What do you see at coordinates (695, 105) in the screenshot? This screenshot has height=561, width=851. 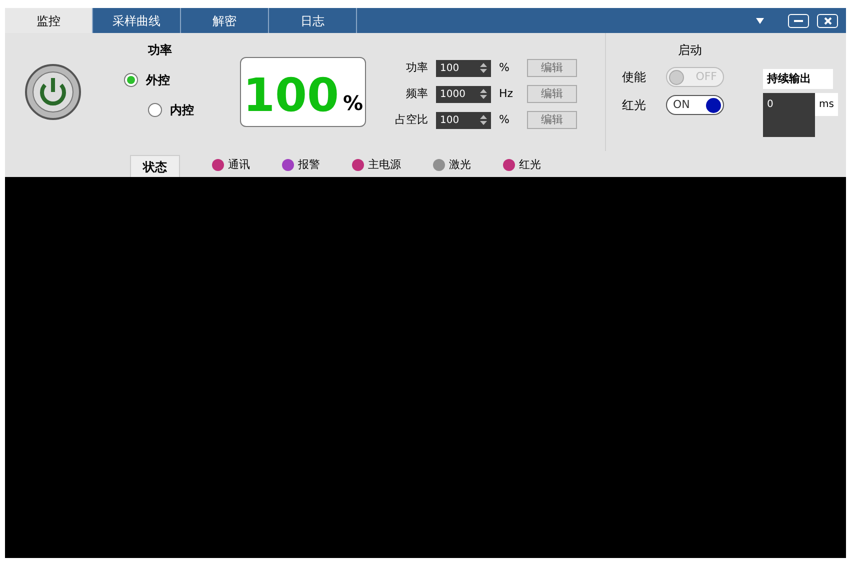 I see `toggle-switch: ON` at bounding box center [695, 105].